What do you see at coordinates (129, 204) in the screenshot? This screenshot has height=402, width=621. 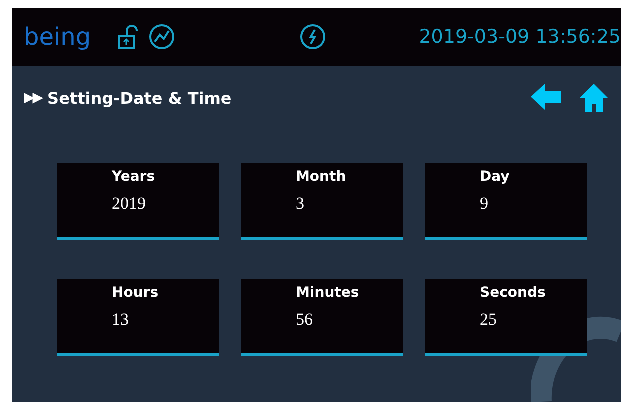 I see `field-value: 2019` at bounding box center [129, 204].